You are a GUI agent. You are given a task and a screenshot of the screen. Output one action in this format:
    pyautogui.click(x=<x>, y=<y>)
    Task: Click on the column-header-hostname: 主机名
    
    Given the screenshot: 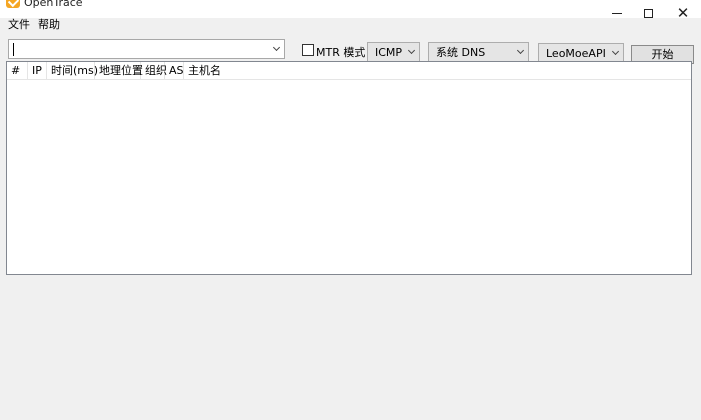 What is the action you would take?
    pyautogui.click(x=202, y=71)
    